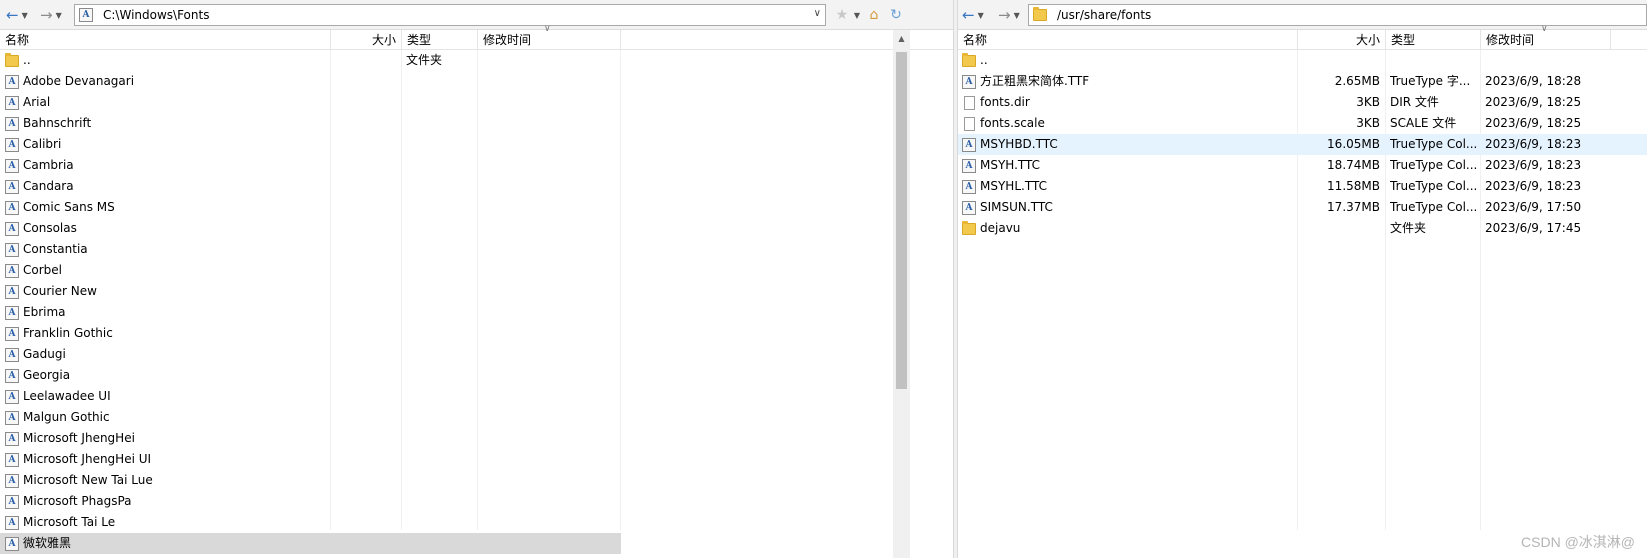 The width and height of the screenshot is (1647, 558). What do you see at coordinates (901, 38) in the screenshot?
I see `scroll-up-icon: ▲` at bounding box center [901, 38].